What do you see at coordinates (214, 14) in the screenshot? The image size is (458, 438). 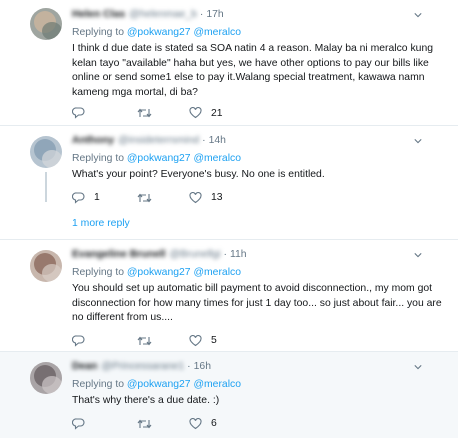 I see `timestamp: 17h` at bounding box center [214, 14].